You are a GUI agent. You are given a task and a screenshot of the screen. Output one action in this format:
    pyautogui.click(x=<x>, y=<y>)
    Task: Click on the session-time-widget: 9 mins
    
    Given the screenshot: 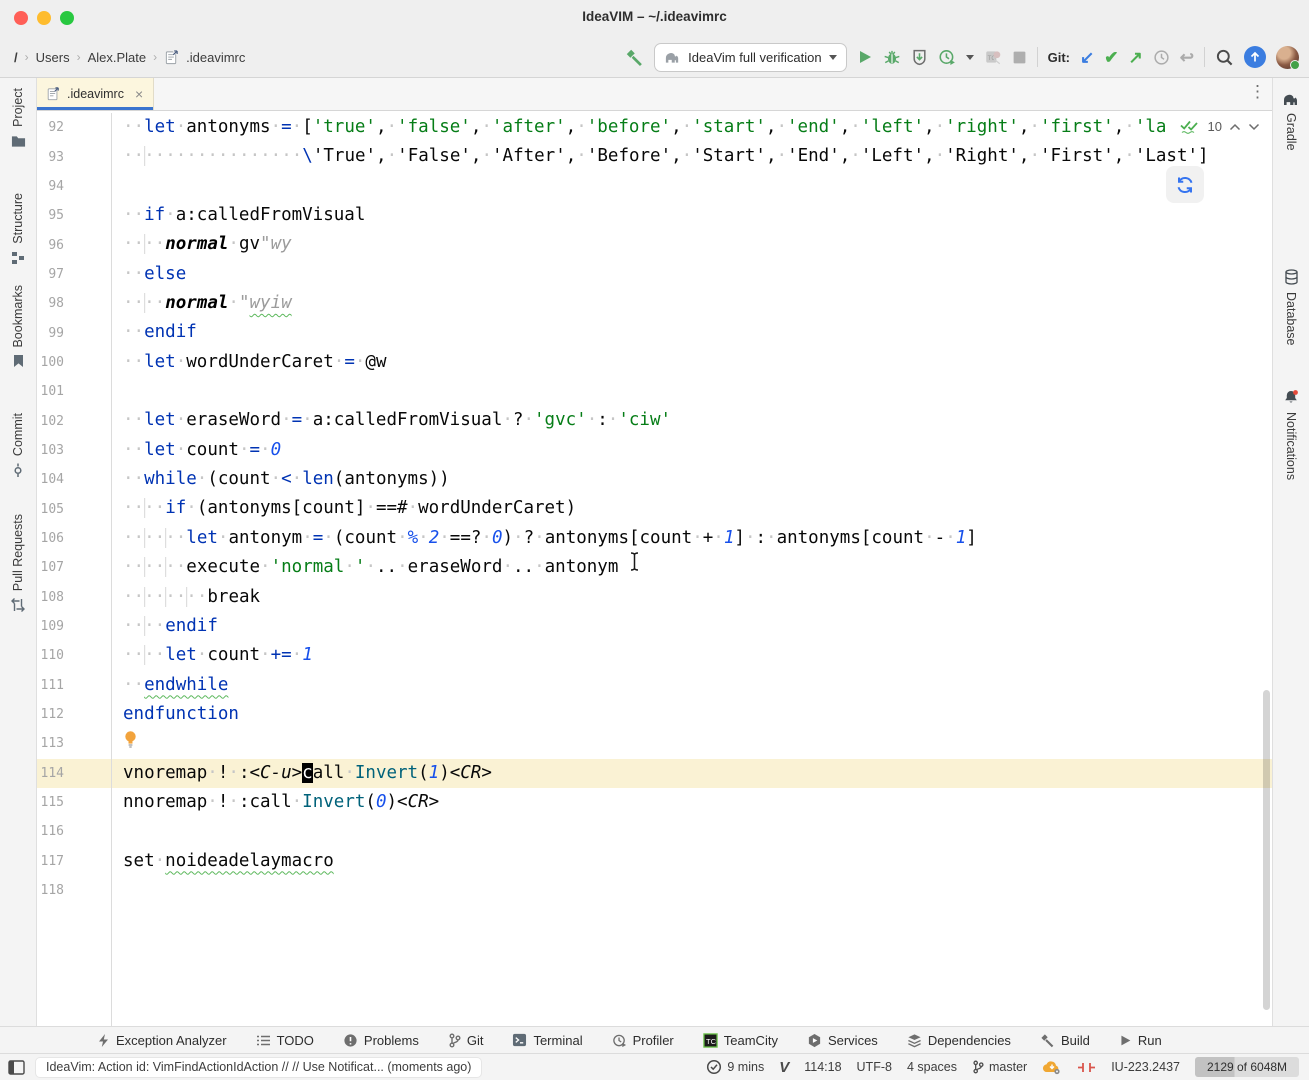 What is the action you would take?
    pyautogui.click(x=735, y=1067)
    